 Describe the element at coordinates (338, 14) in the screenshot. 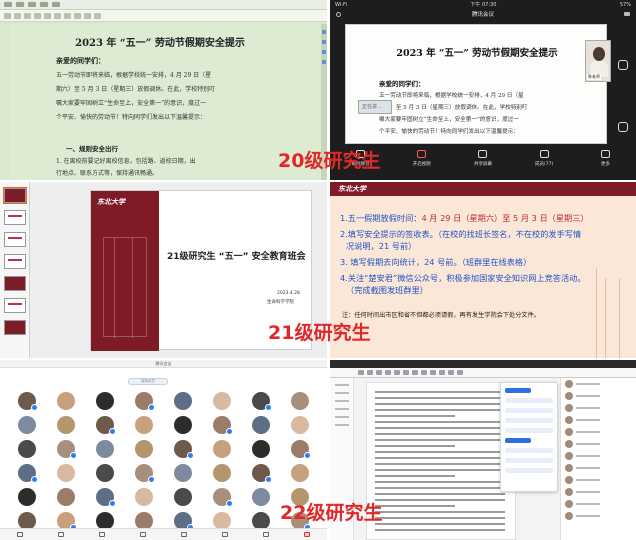

I see `info-icon` at that location.